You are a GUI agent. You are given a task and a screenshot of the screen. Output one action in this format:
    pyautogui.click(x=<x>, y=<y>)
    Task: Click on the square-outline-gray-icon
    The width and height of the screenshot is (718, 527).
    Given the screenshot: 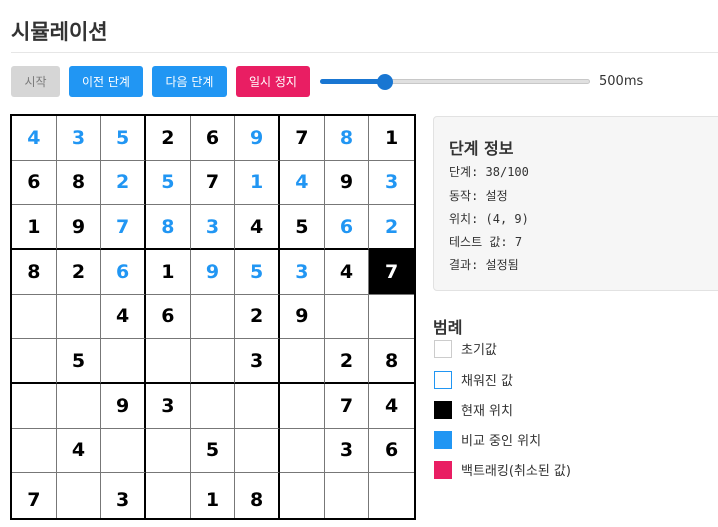 What is the action you would take?
    pyautogui.click(x=443, y=348)
    